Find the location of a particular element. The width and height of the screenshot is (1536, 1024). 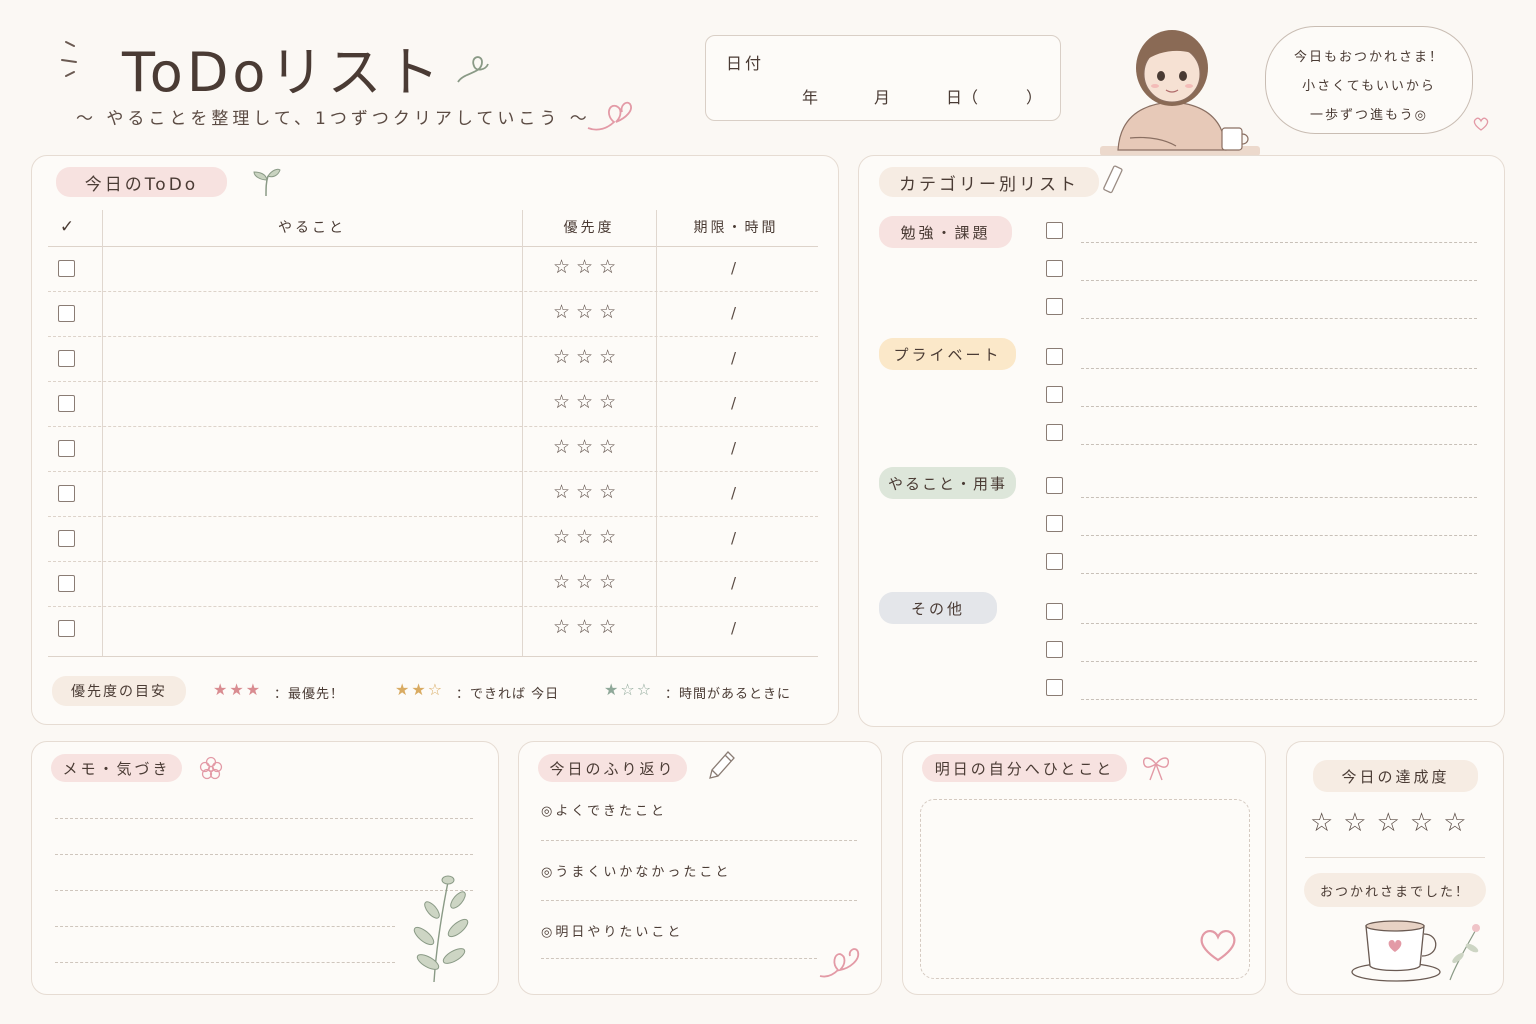

date-label: 日付 is located at coordinates (745, 63).